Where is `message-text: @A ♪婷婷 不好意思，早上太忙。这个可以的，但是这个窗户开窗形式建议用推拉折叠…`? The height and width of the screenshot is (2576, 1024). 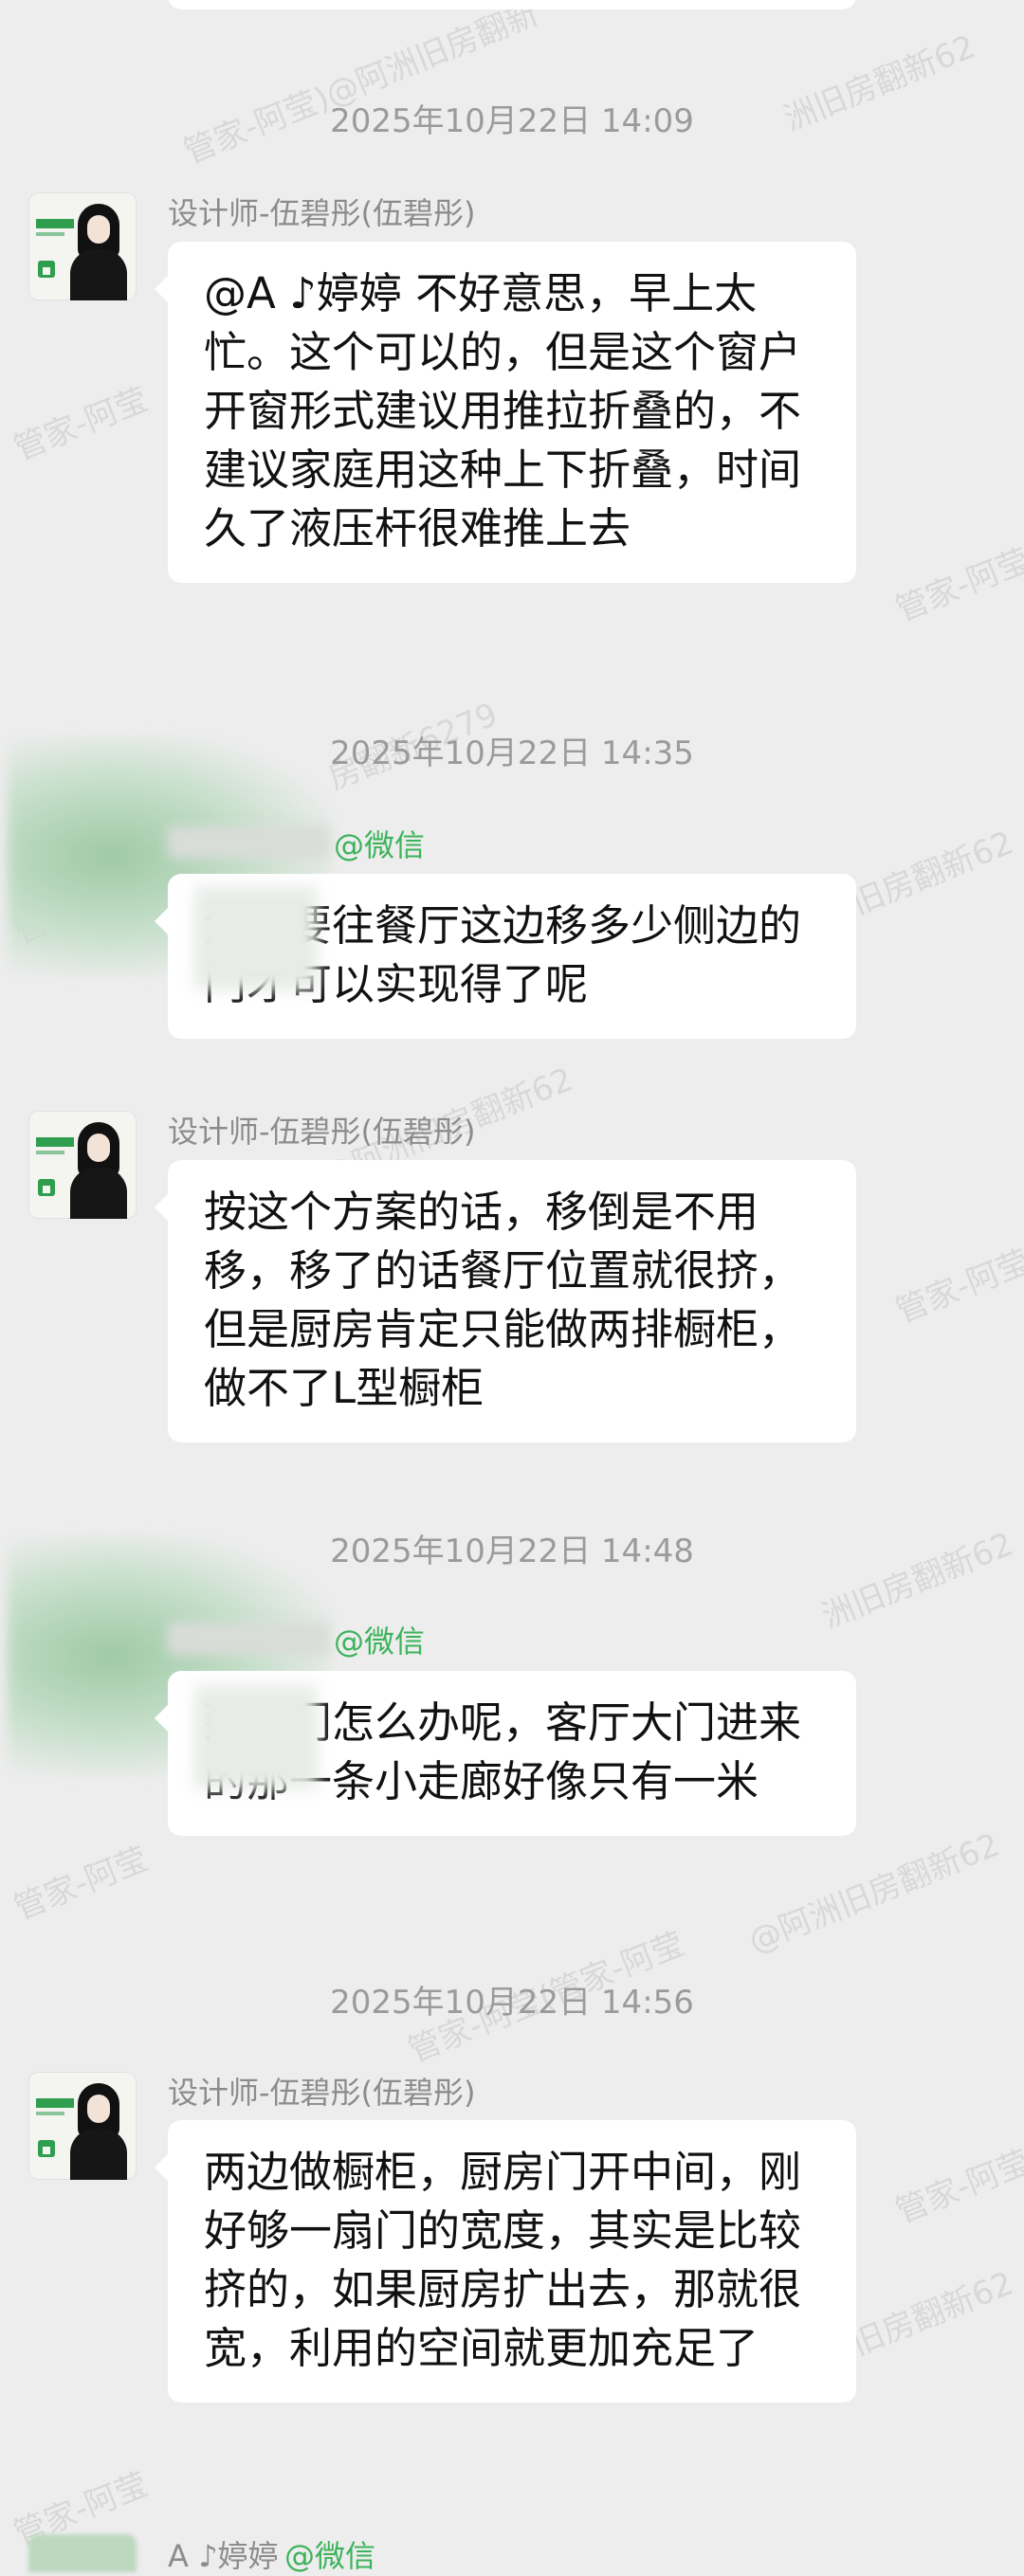
message-text: @A ♪婷婷 不好意思，早上太忙。这个可以的，但是这个窗户开窗形式建议用推拉折叠… is located at coordinates (503, 410).